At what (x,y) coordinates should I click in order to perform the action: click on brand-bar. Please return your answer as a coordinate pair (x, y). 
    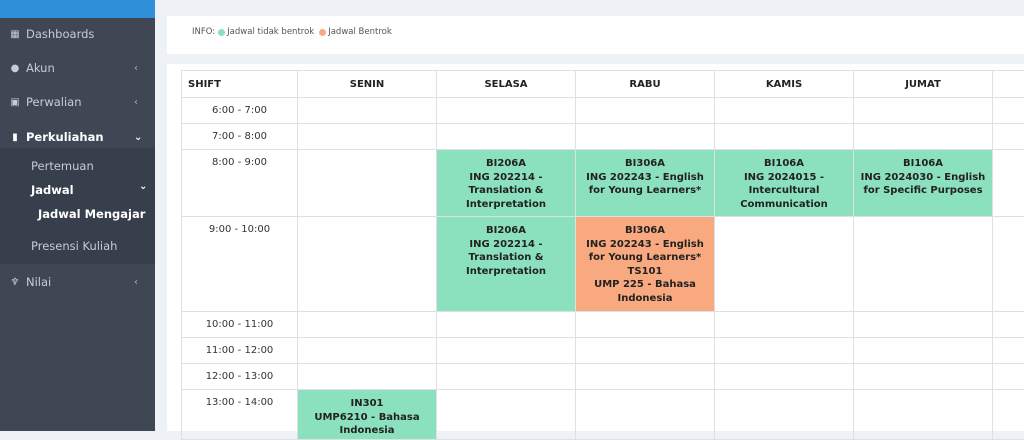
    Looking at the image, I should click on (77, 9).